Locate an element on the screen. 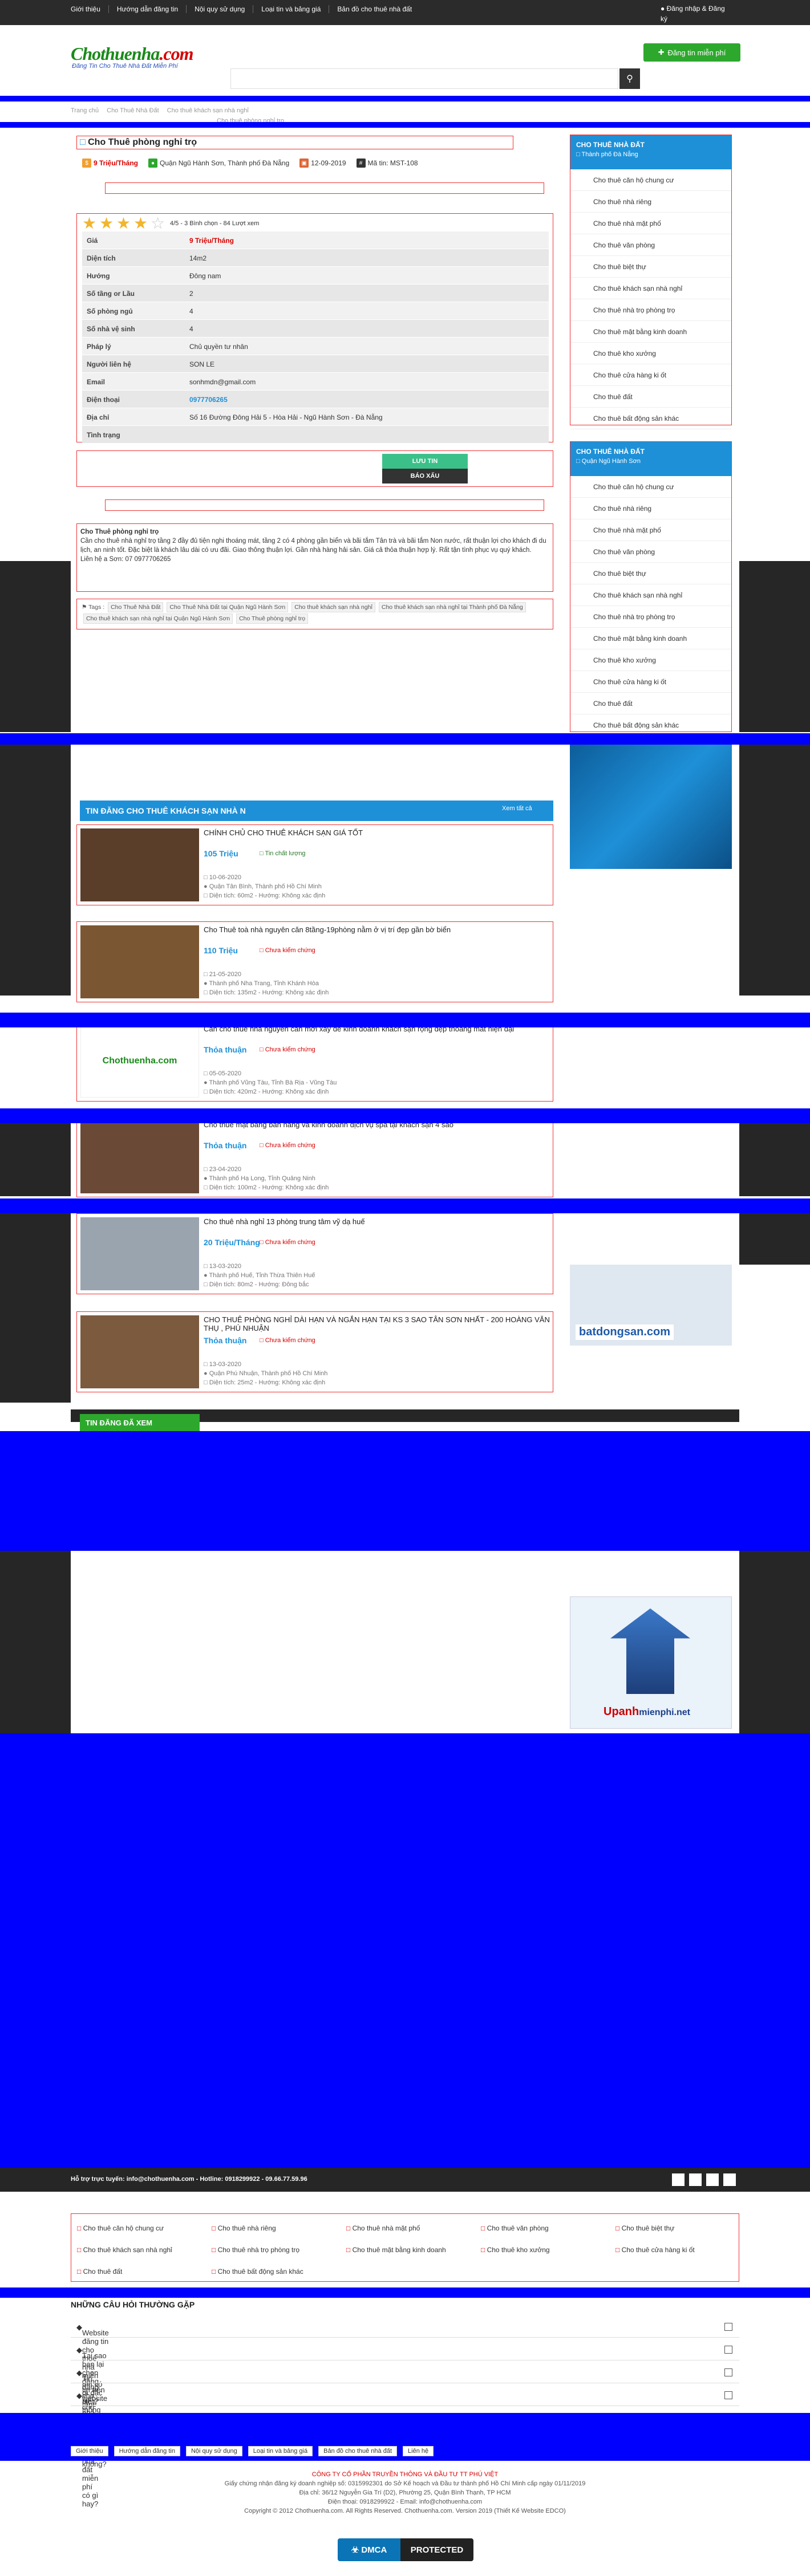 This screenshot has height=2576, width=810. site-logo: Chothuenha.com is located at coordinates (132, 53).